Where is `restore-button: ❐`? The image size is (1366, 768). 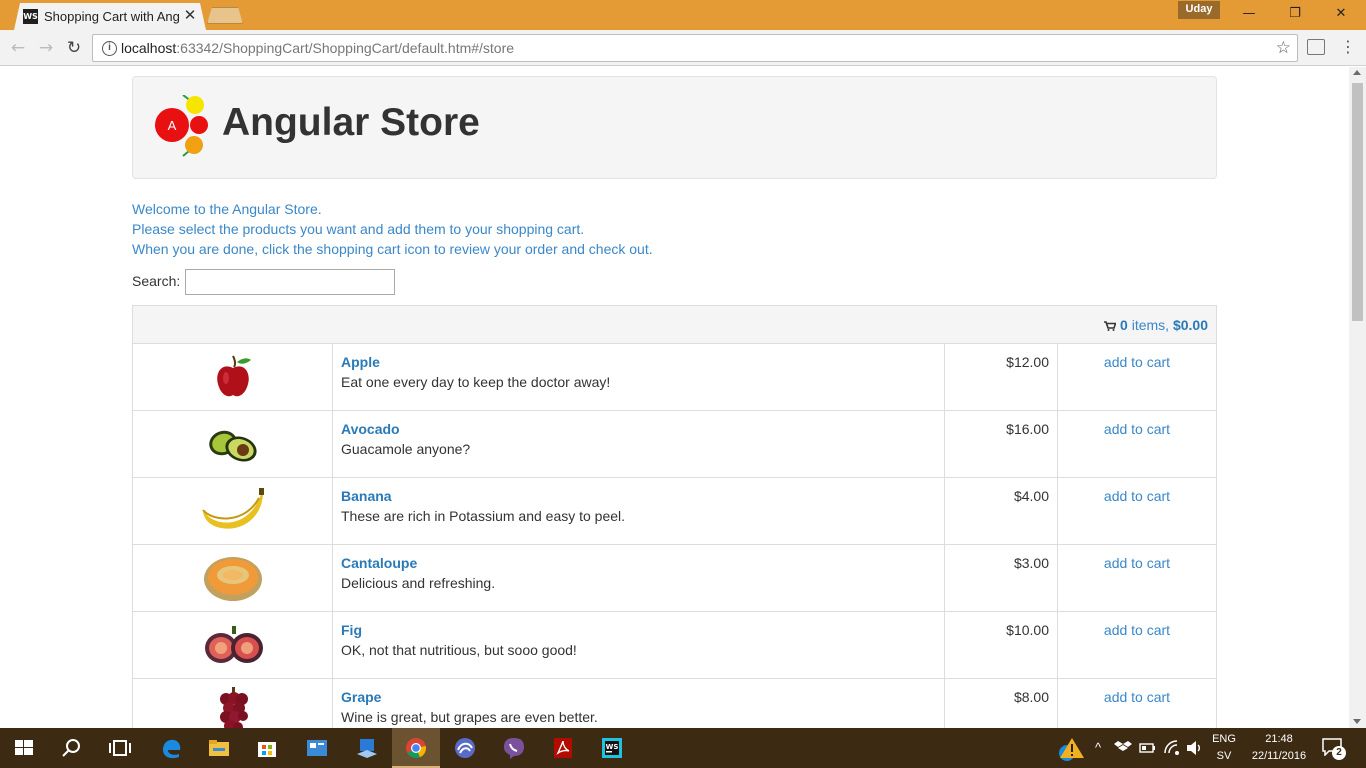
restore-button: ❐ is located at coordinates (1295, 14).